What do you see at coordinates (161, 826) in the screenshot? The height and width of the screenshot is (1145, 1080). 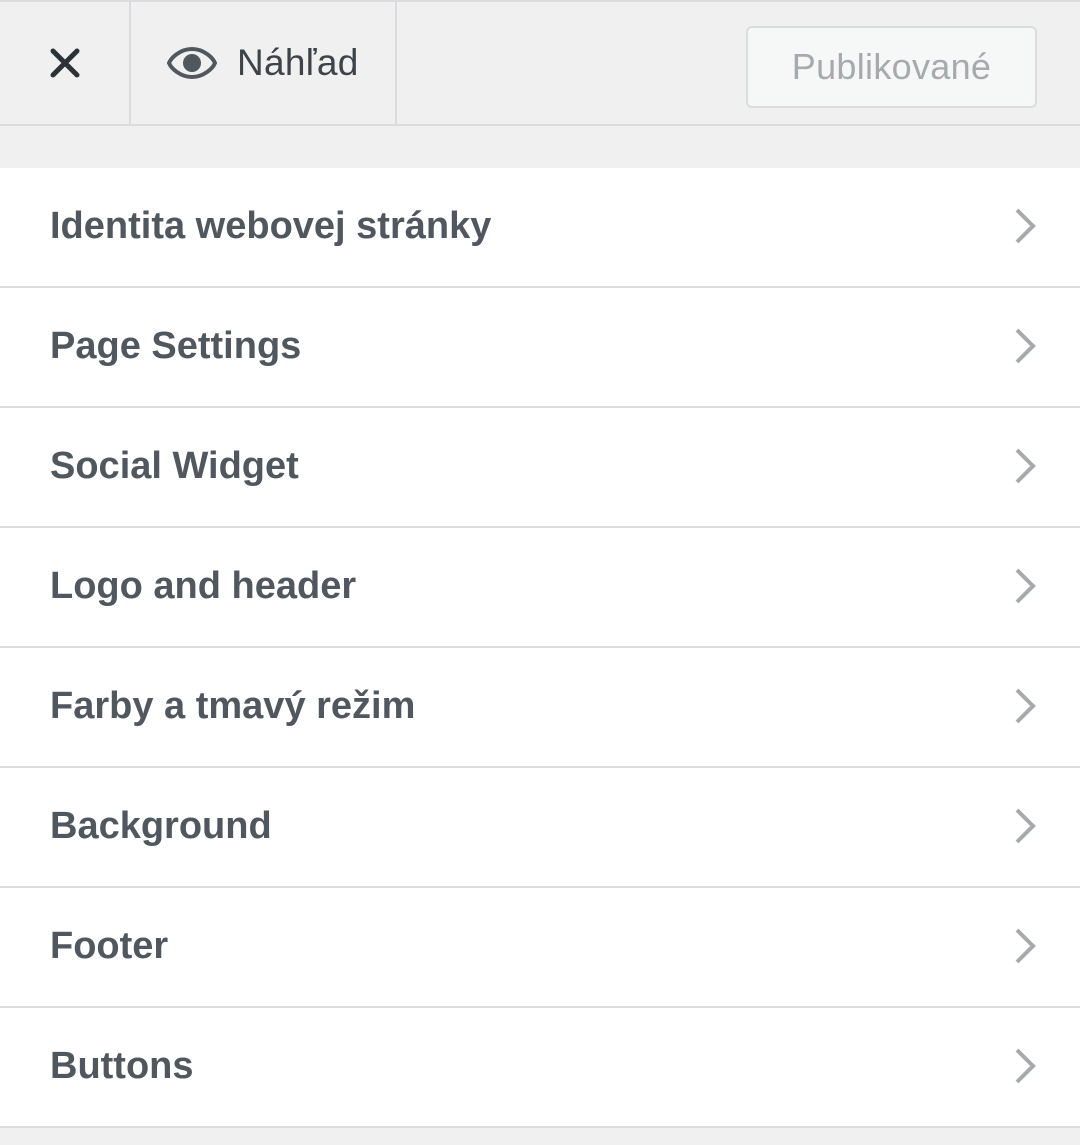 I see `panel-title: Background` at bounding box center [161, 826].